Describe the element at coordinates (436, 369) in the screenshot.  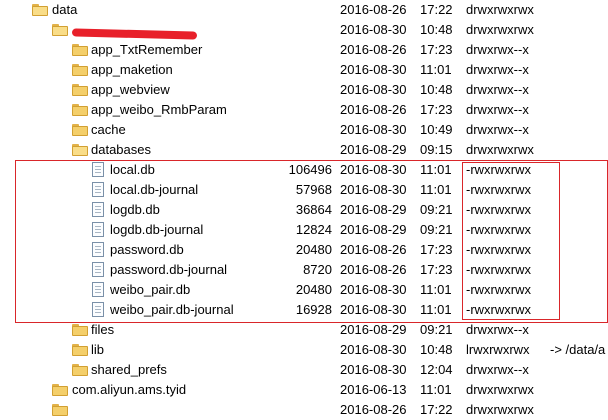
I see `item-time: 12:04` at that location.